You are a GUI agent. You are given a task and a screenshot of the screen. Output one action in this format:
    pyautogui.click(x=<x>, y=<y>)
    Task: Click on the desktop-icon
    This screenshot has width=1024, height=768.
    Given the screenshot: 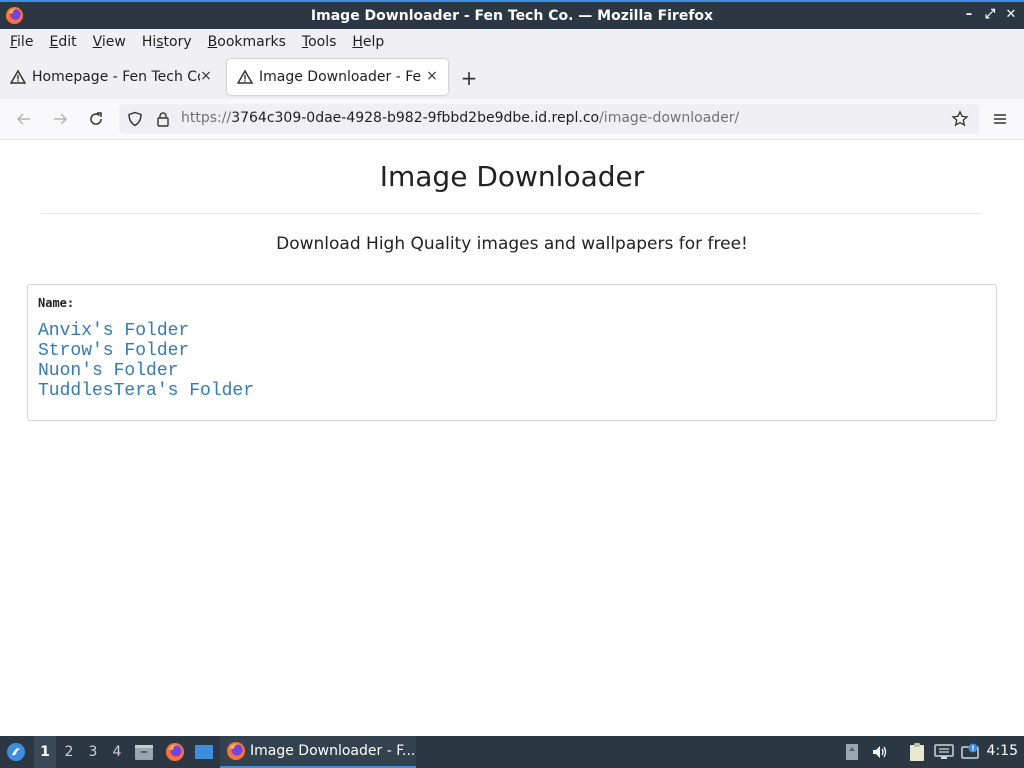 What is the action you would take?
    pyautogui.click(x=204, y=752)
    